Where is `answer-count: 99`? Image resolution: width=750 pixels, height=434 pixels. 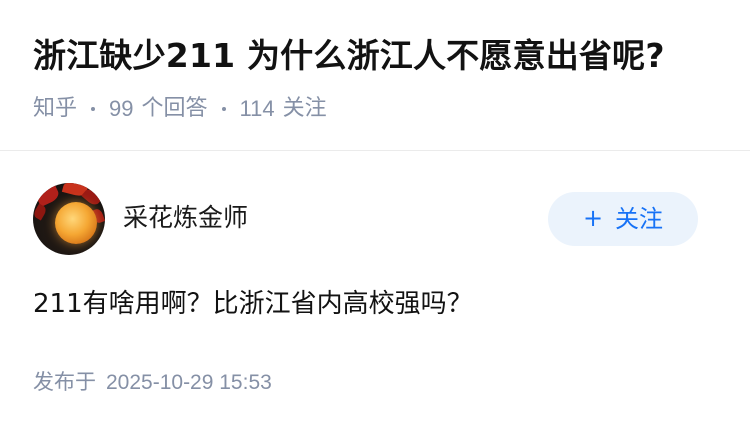 answer-count: 99 is located at coordinates (121, 108).